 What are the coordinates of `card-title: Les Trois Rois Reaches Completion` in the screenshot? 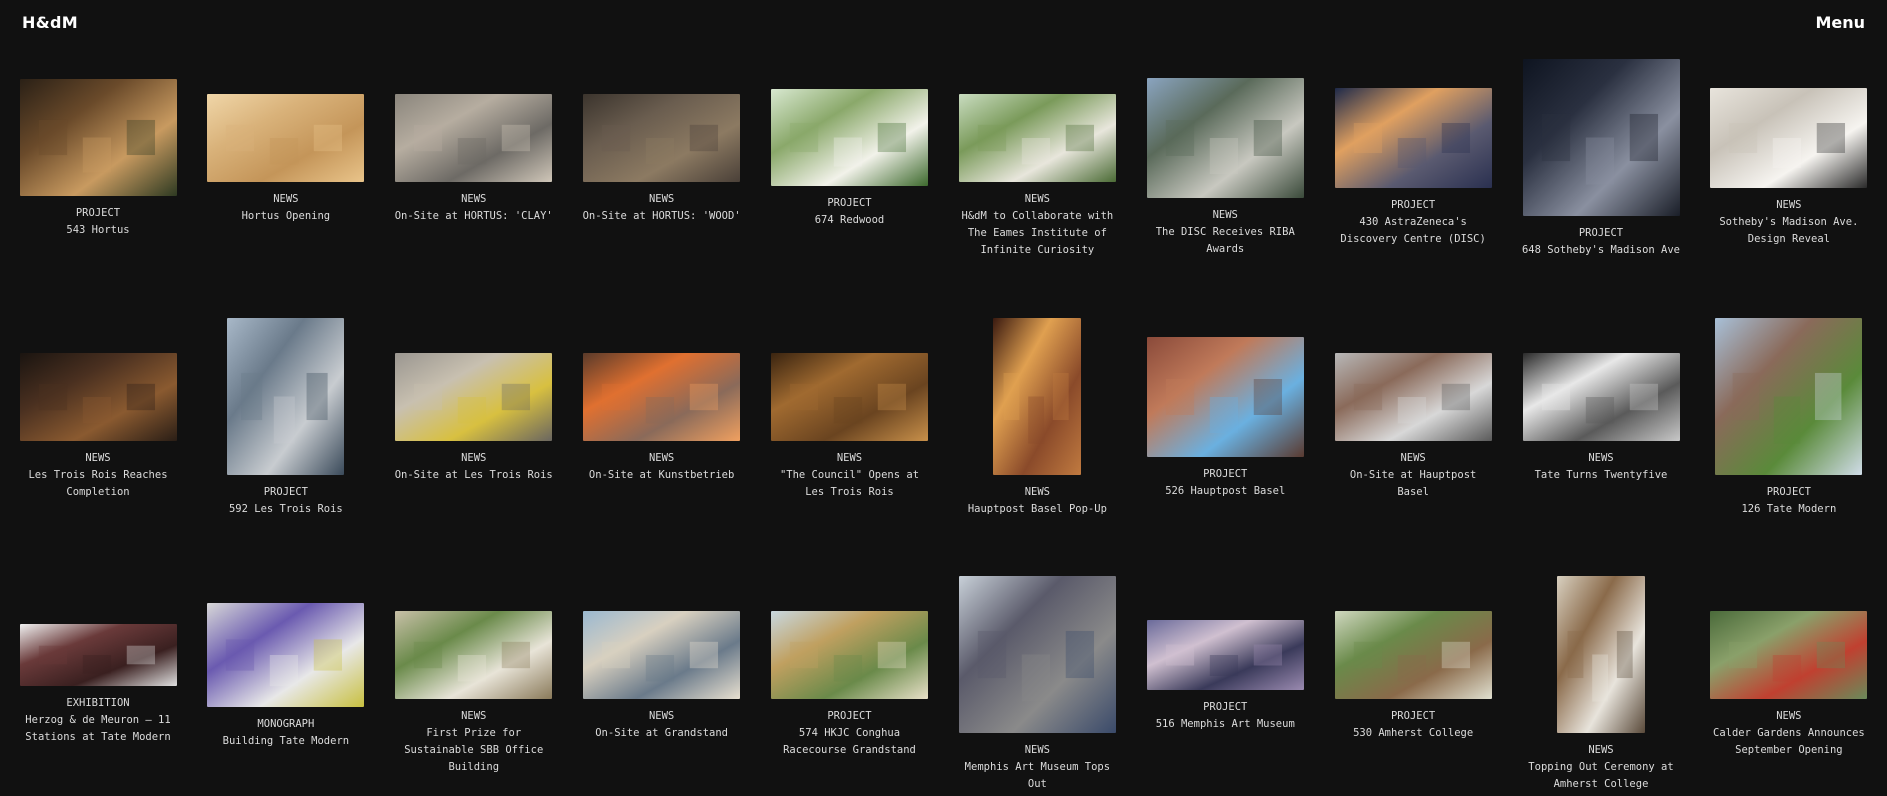 It's located at (98, 484).